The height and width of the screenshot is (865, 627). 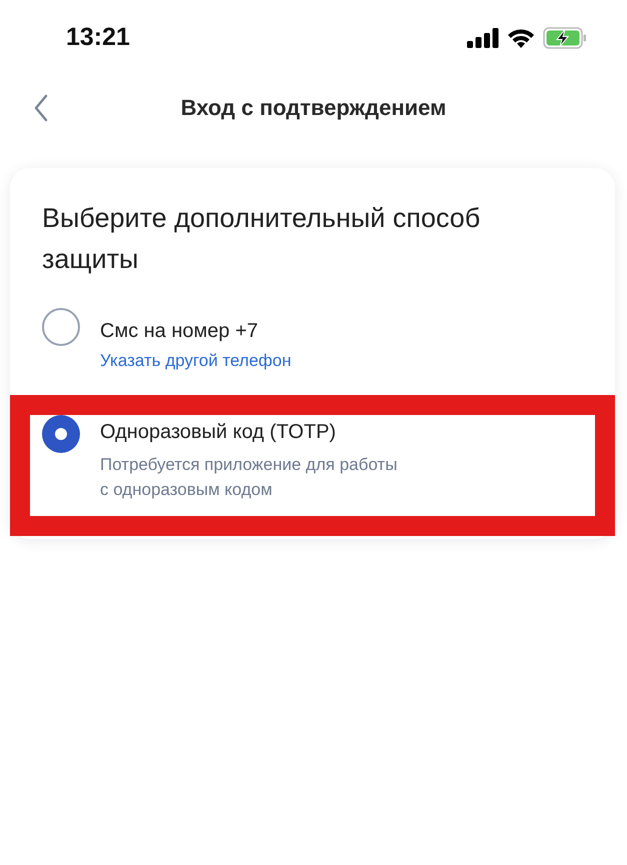 What do you see at coordinates (218, 432) in the screenshot?
I see `option-label: Одноразовый код (TOTP)` at bounding box center [218, 432].